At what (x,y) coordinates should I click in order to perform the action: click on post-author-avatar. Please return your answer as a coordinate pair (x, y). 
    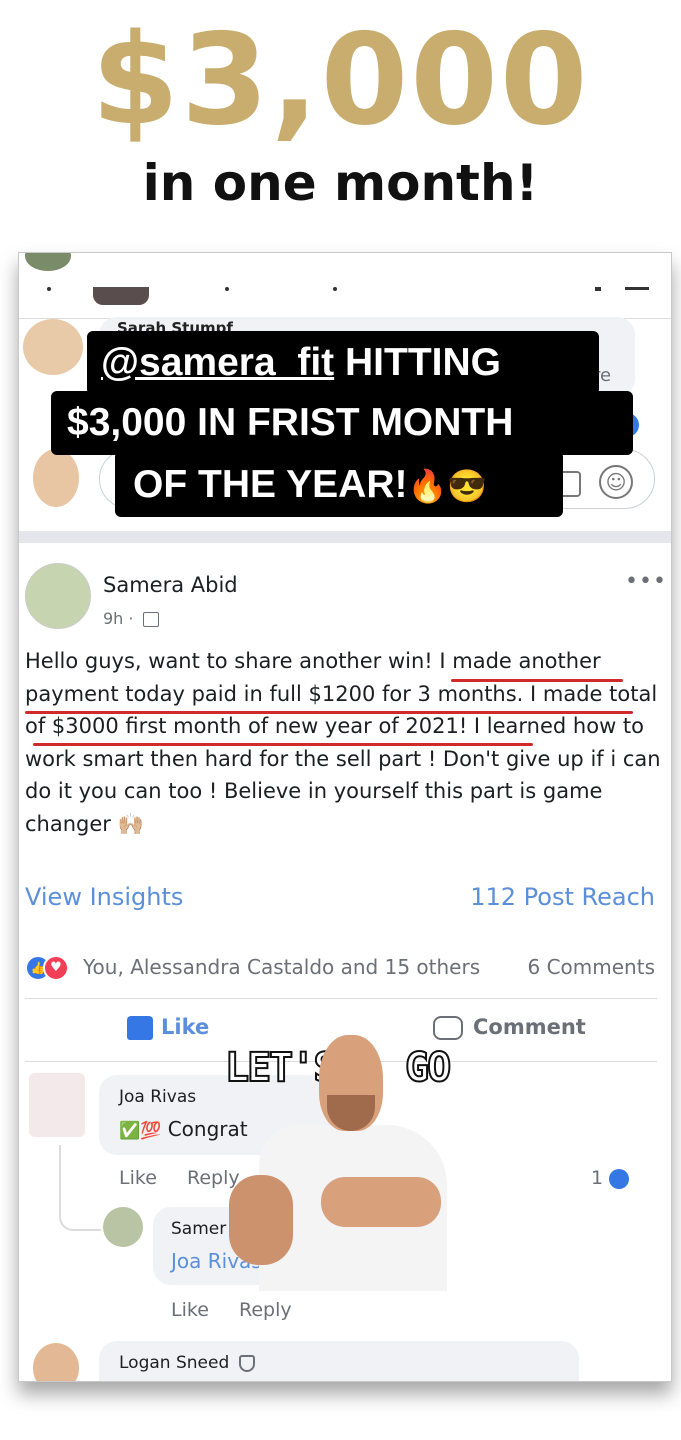
    Looking at the image, I should click on (58, 596).